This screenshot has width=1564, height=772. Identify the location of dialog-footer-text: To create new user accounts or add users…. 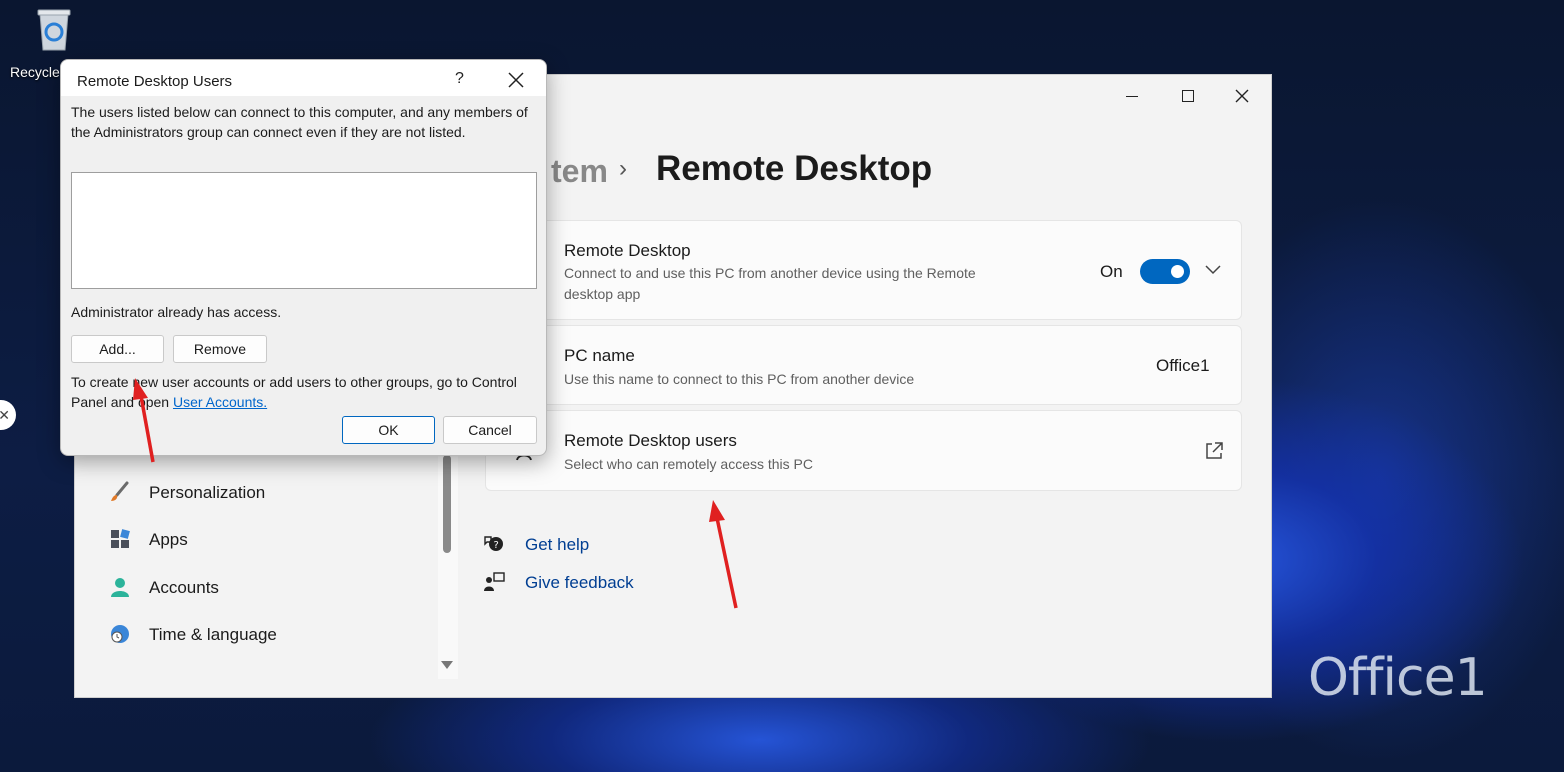
(306, 392).